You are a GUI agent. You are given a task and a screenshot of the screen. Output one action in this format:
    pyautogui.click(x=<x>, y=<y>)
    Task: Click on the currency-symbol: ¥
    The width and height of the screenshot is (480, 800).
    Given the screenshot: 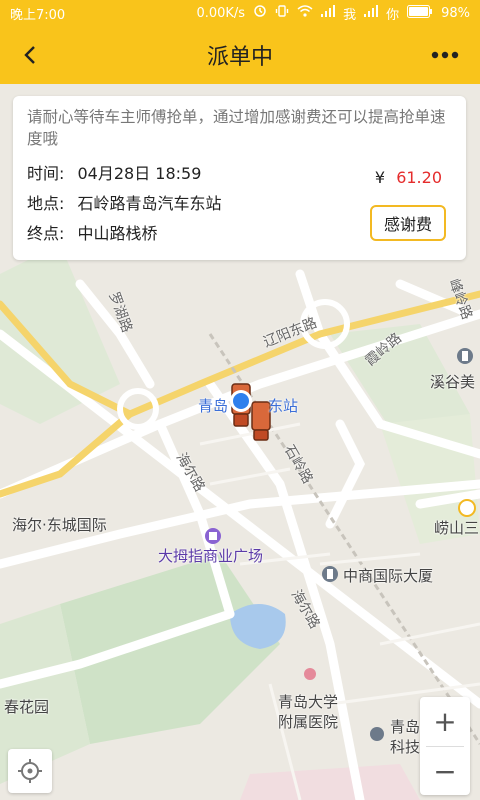 What is the action you would take?
    pyautogui.click(x=380, y=177)
    